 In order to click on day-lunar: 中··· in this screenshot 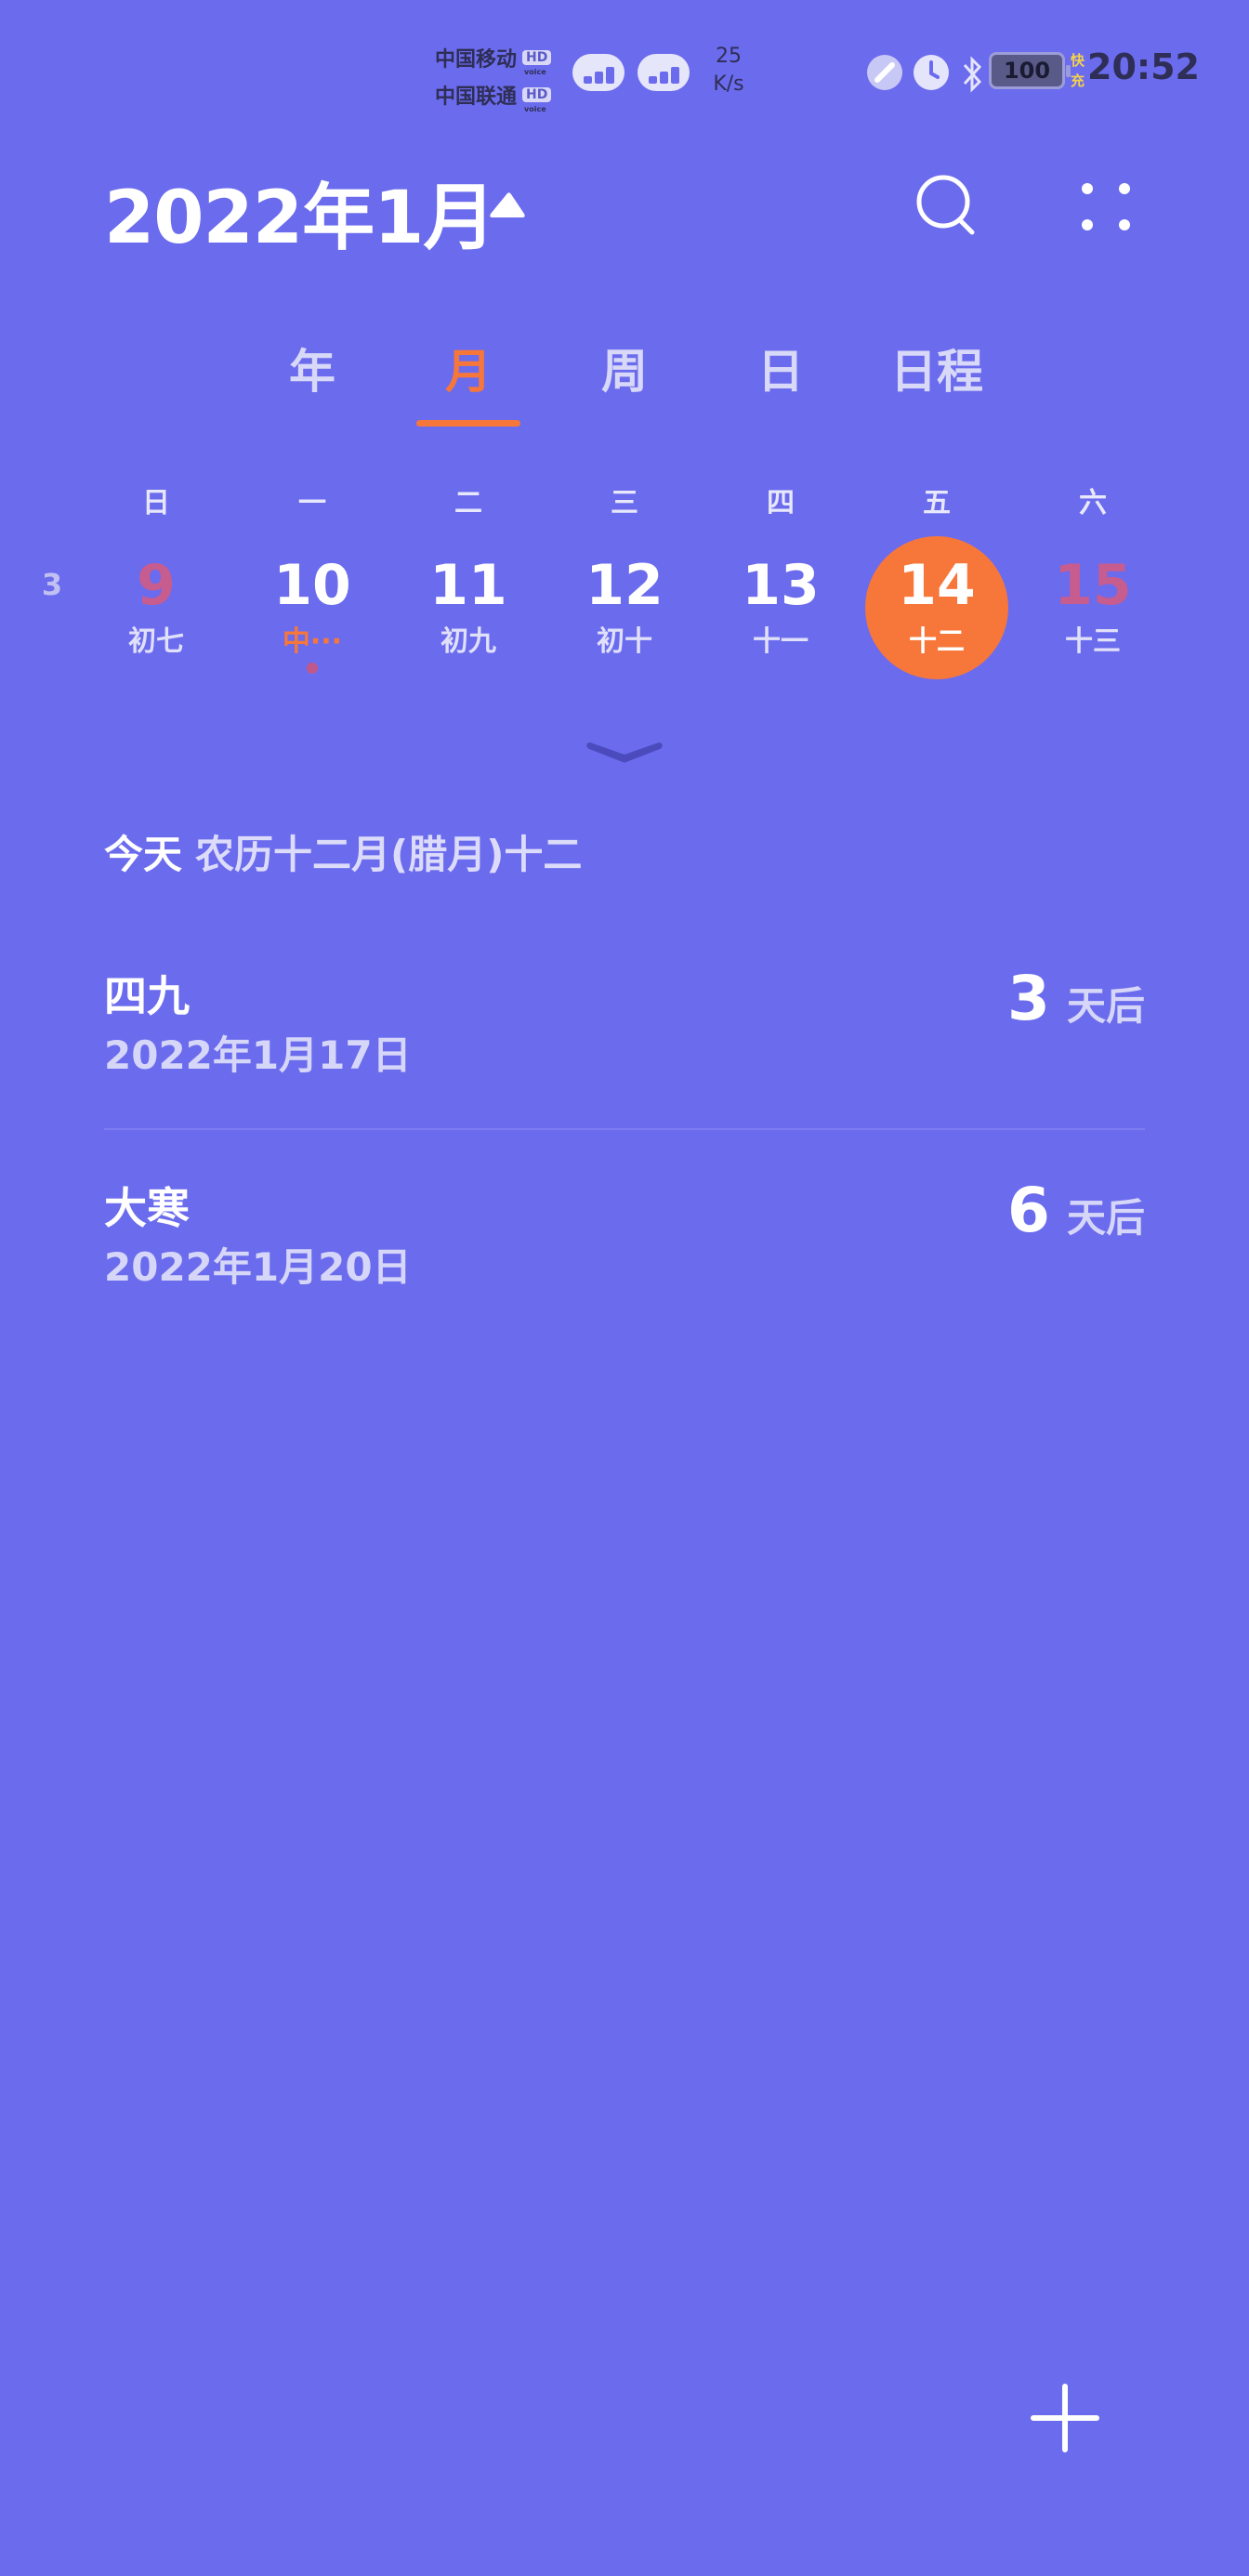, I will do `click(312, 641)`.